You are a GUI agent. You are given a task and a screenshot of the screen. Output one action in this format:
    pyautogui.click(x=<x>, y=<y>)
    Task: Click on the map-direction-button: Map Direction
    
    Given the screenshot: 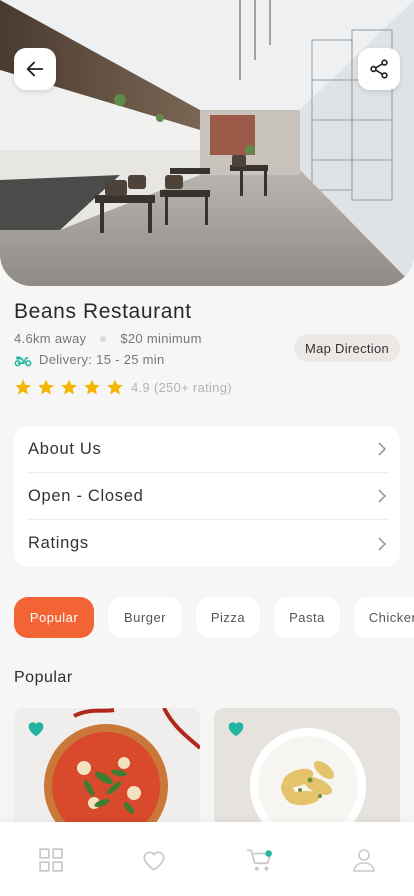 What is the action you would take?
    pyautogui.click(x=347, y=348)
    